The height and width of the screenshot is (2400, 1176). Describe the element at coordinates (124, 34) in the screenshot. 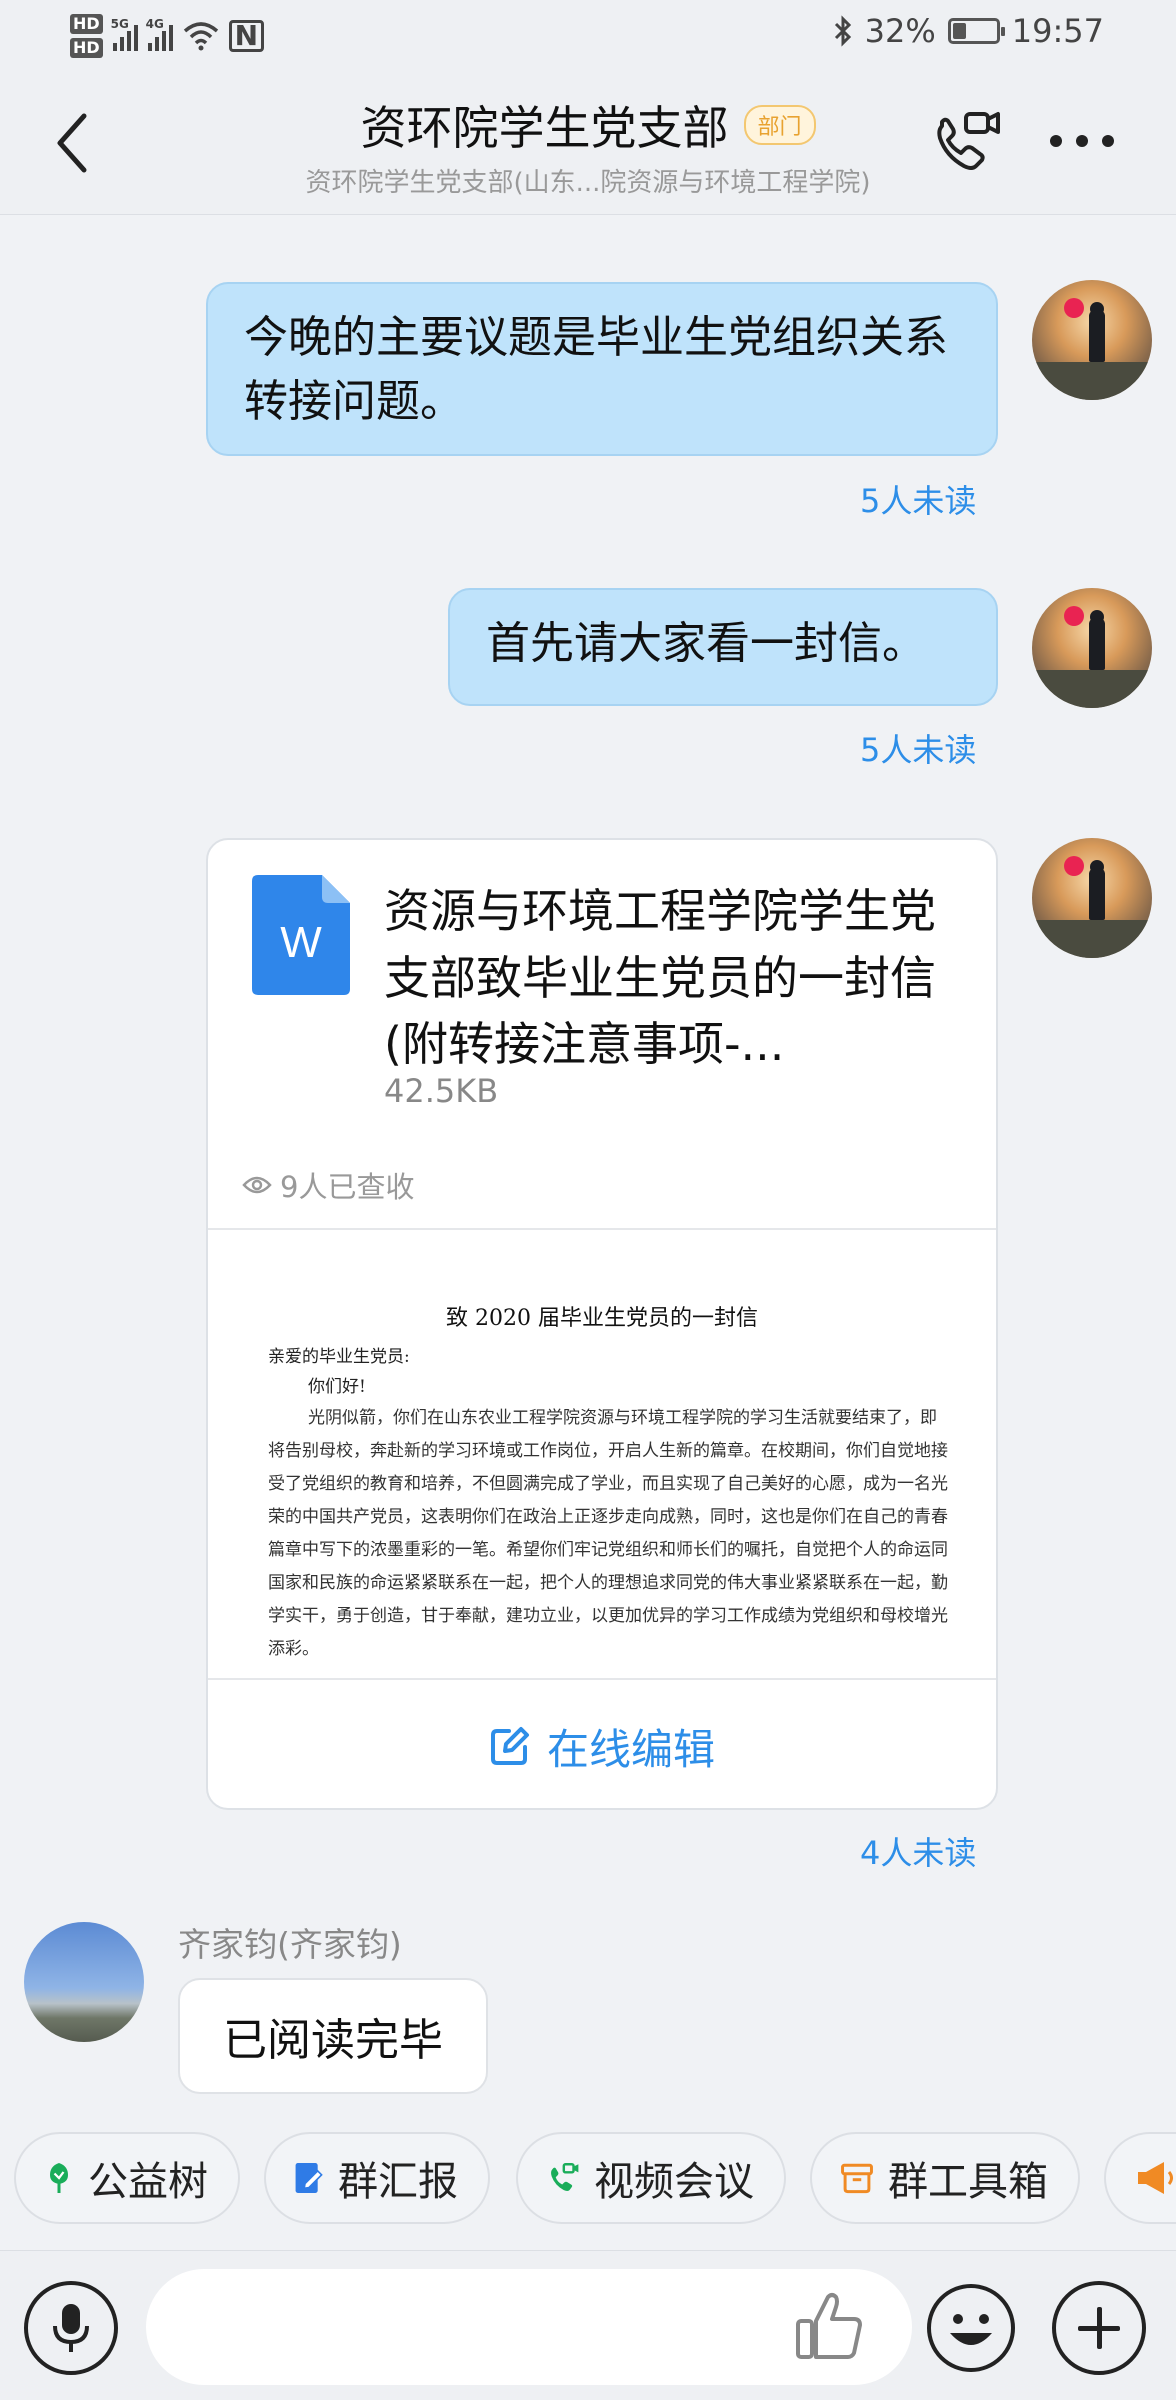

I see `signal-5g-icon: 5G` at that location.